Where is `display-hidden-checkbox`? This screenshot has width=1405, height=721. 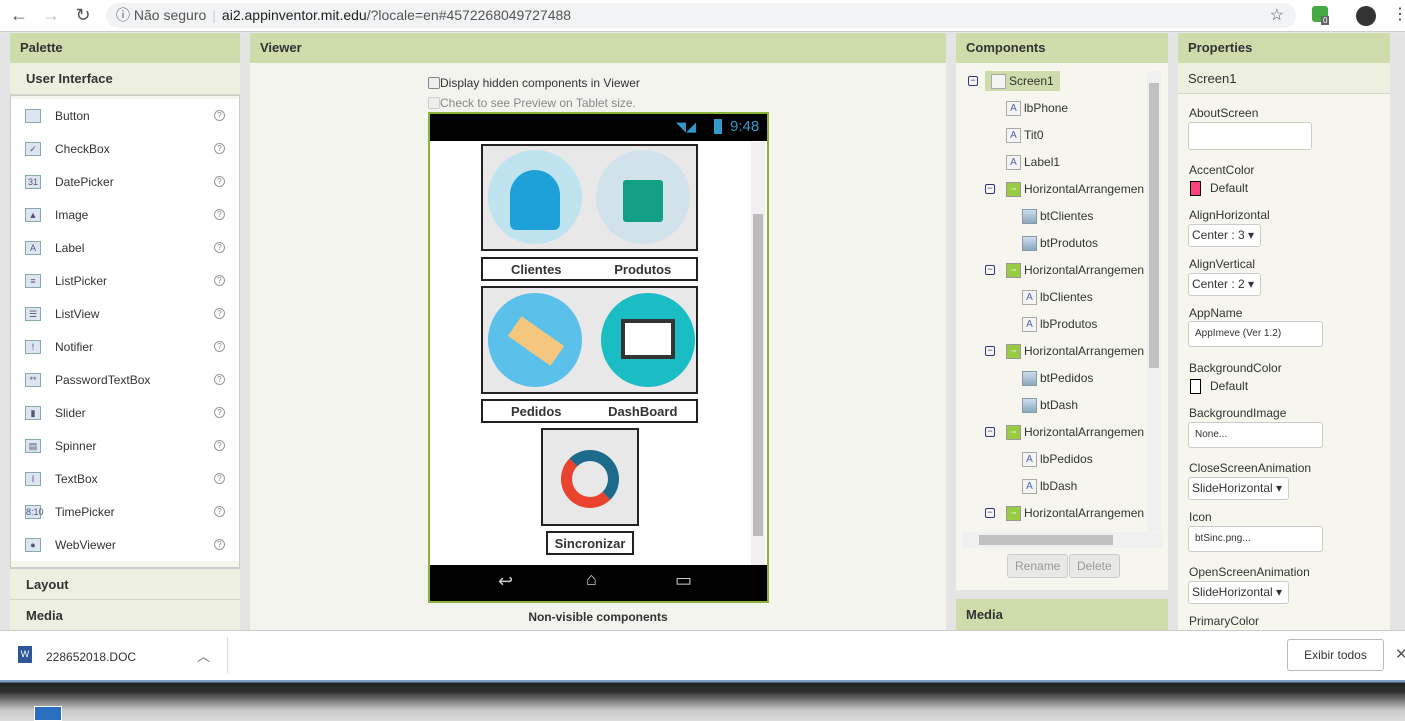 display-hidden-checkbox is located at coordinates (434, 83).